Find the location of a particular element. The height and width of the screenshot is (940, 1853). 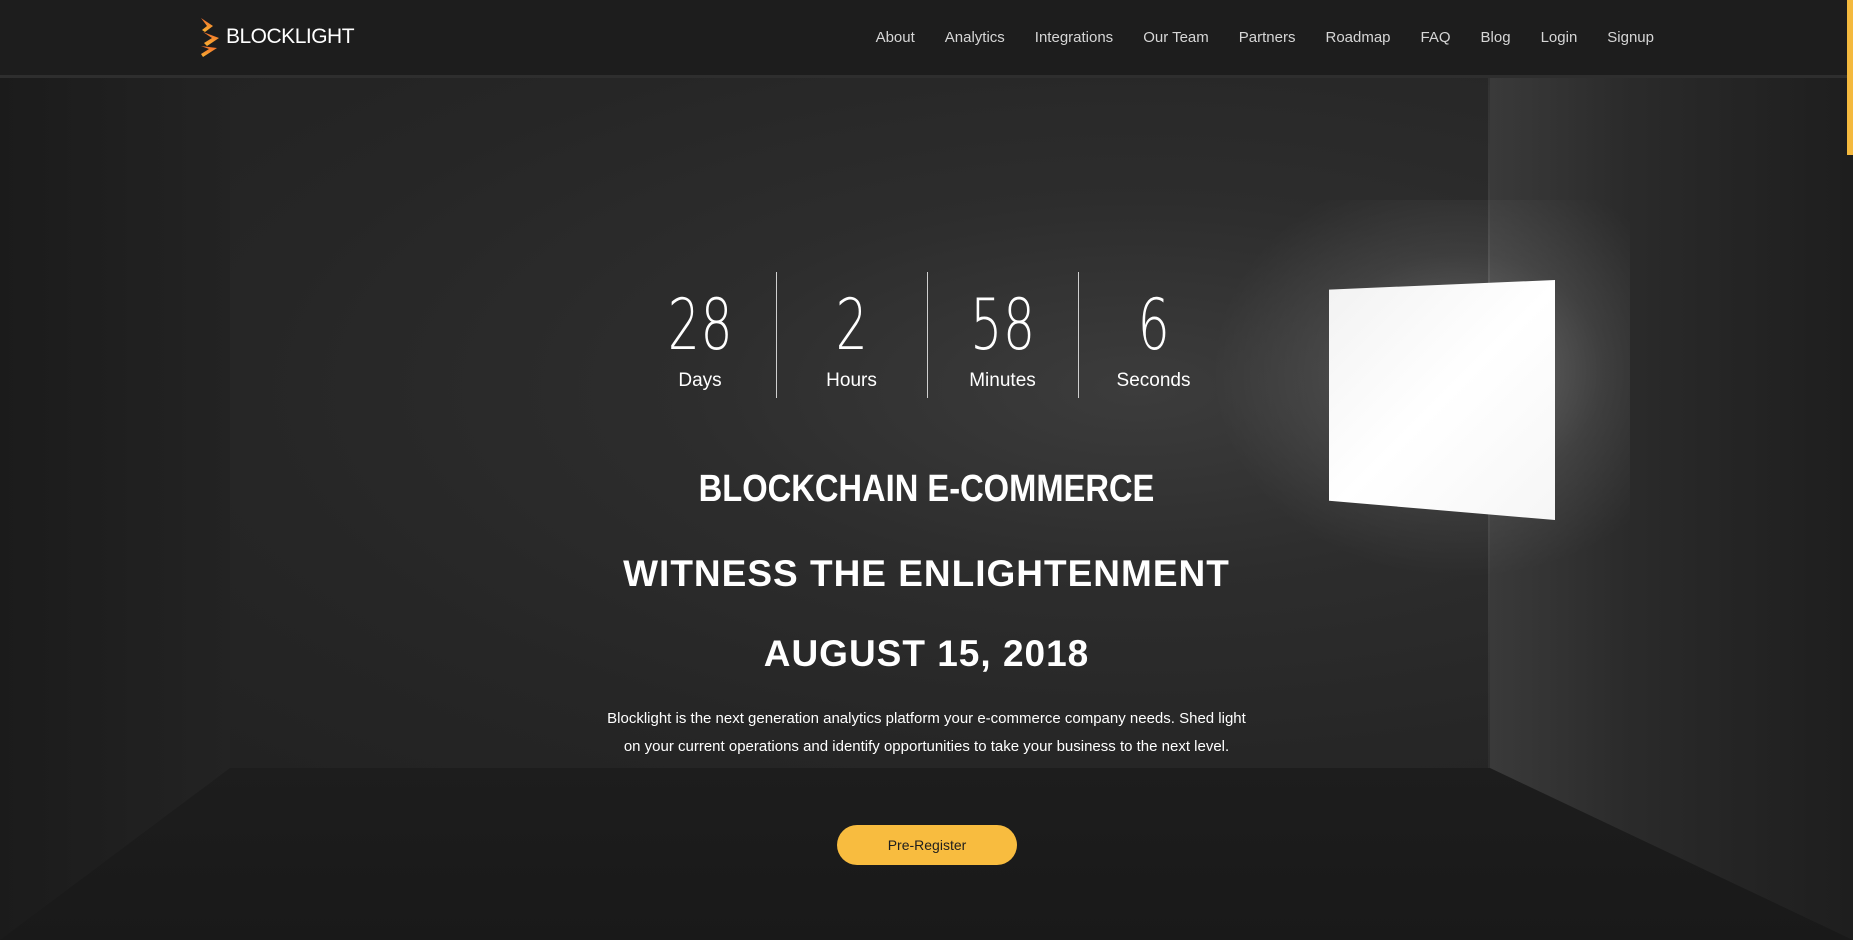

countdown-seconds-label: Seconds is located at coordinates (1153, 380).